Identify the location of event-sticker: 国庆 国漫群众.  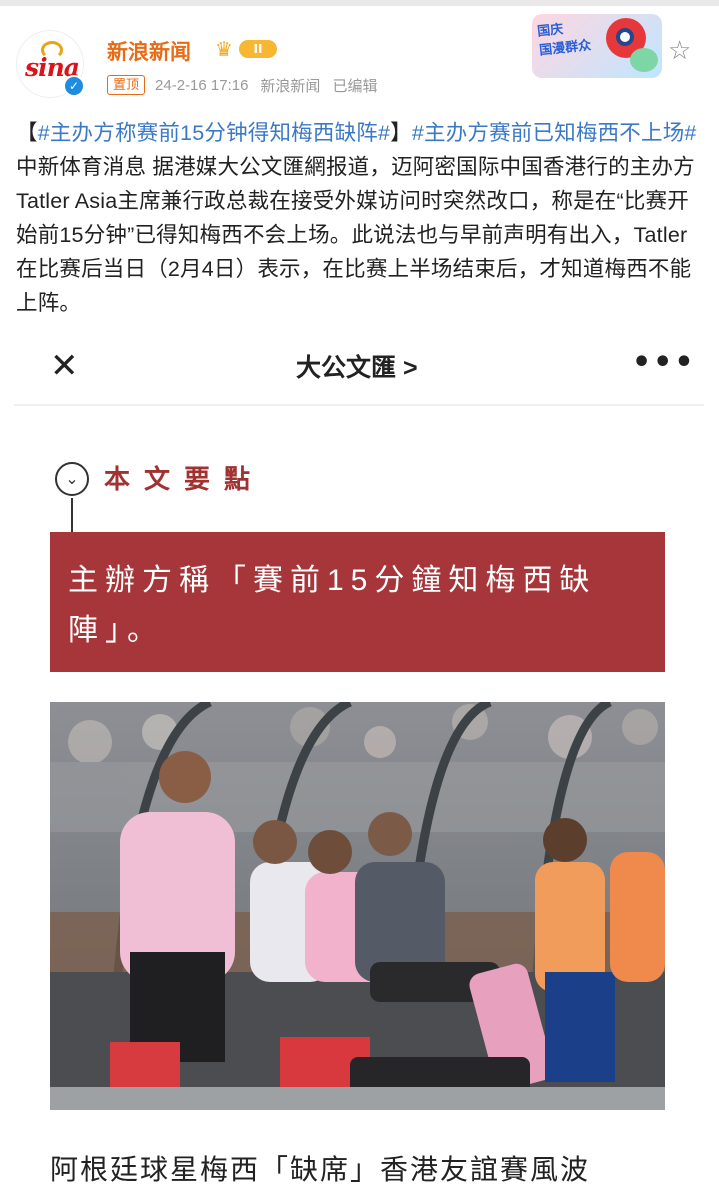
(597, 46).